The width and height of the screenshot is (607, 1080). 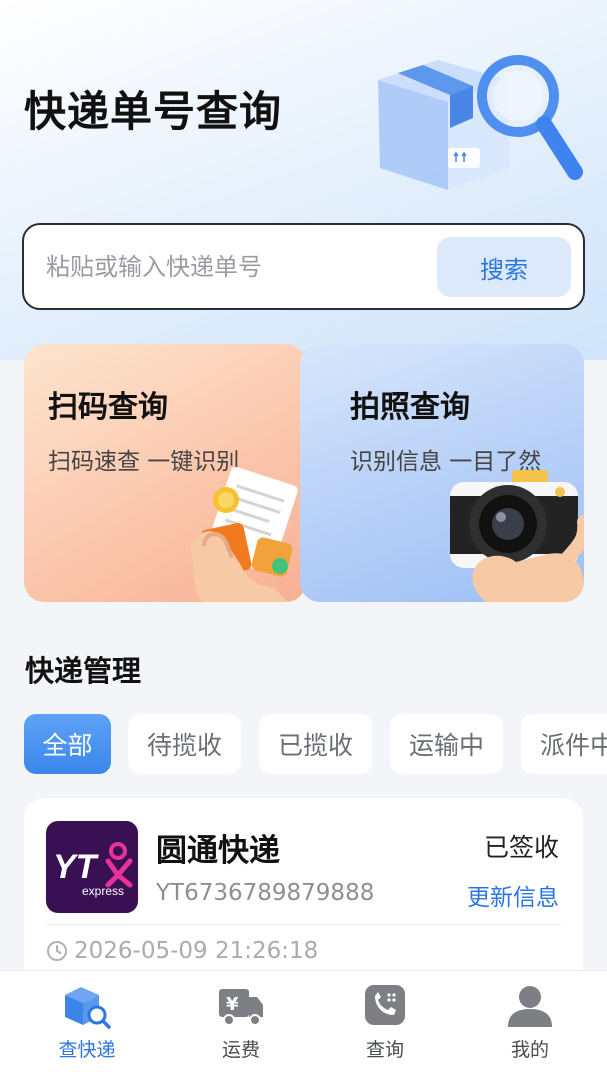 What do you see at coordinates (67, 744) in the screenshot?
I see `filter-chip-all: 全部` at bounding box center [67, 744].